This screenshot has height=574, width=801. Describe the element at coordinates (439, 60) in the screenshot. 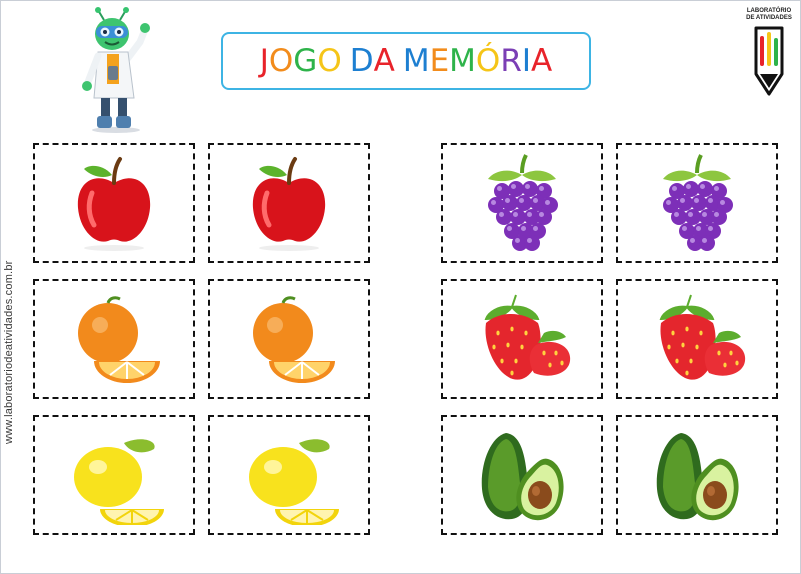

I see `title-letter: E` at that location.